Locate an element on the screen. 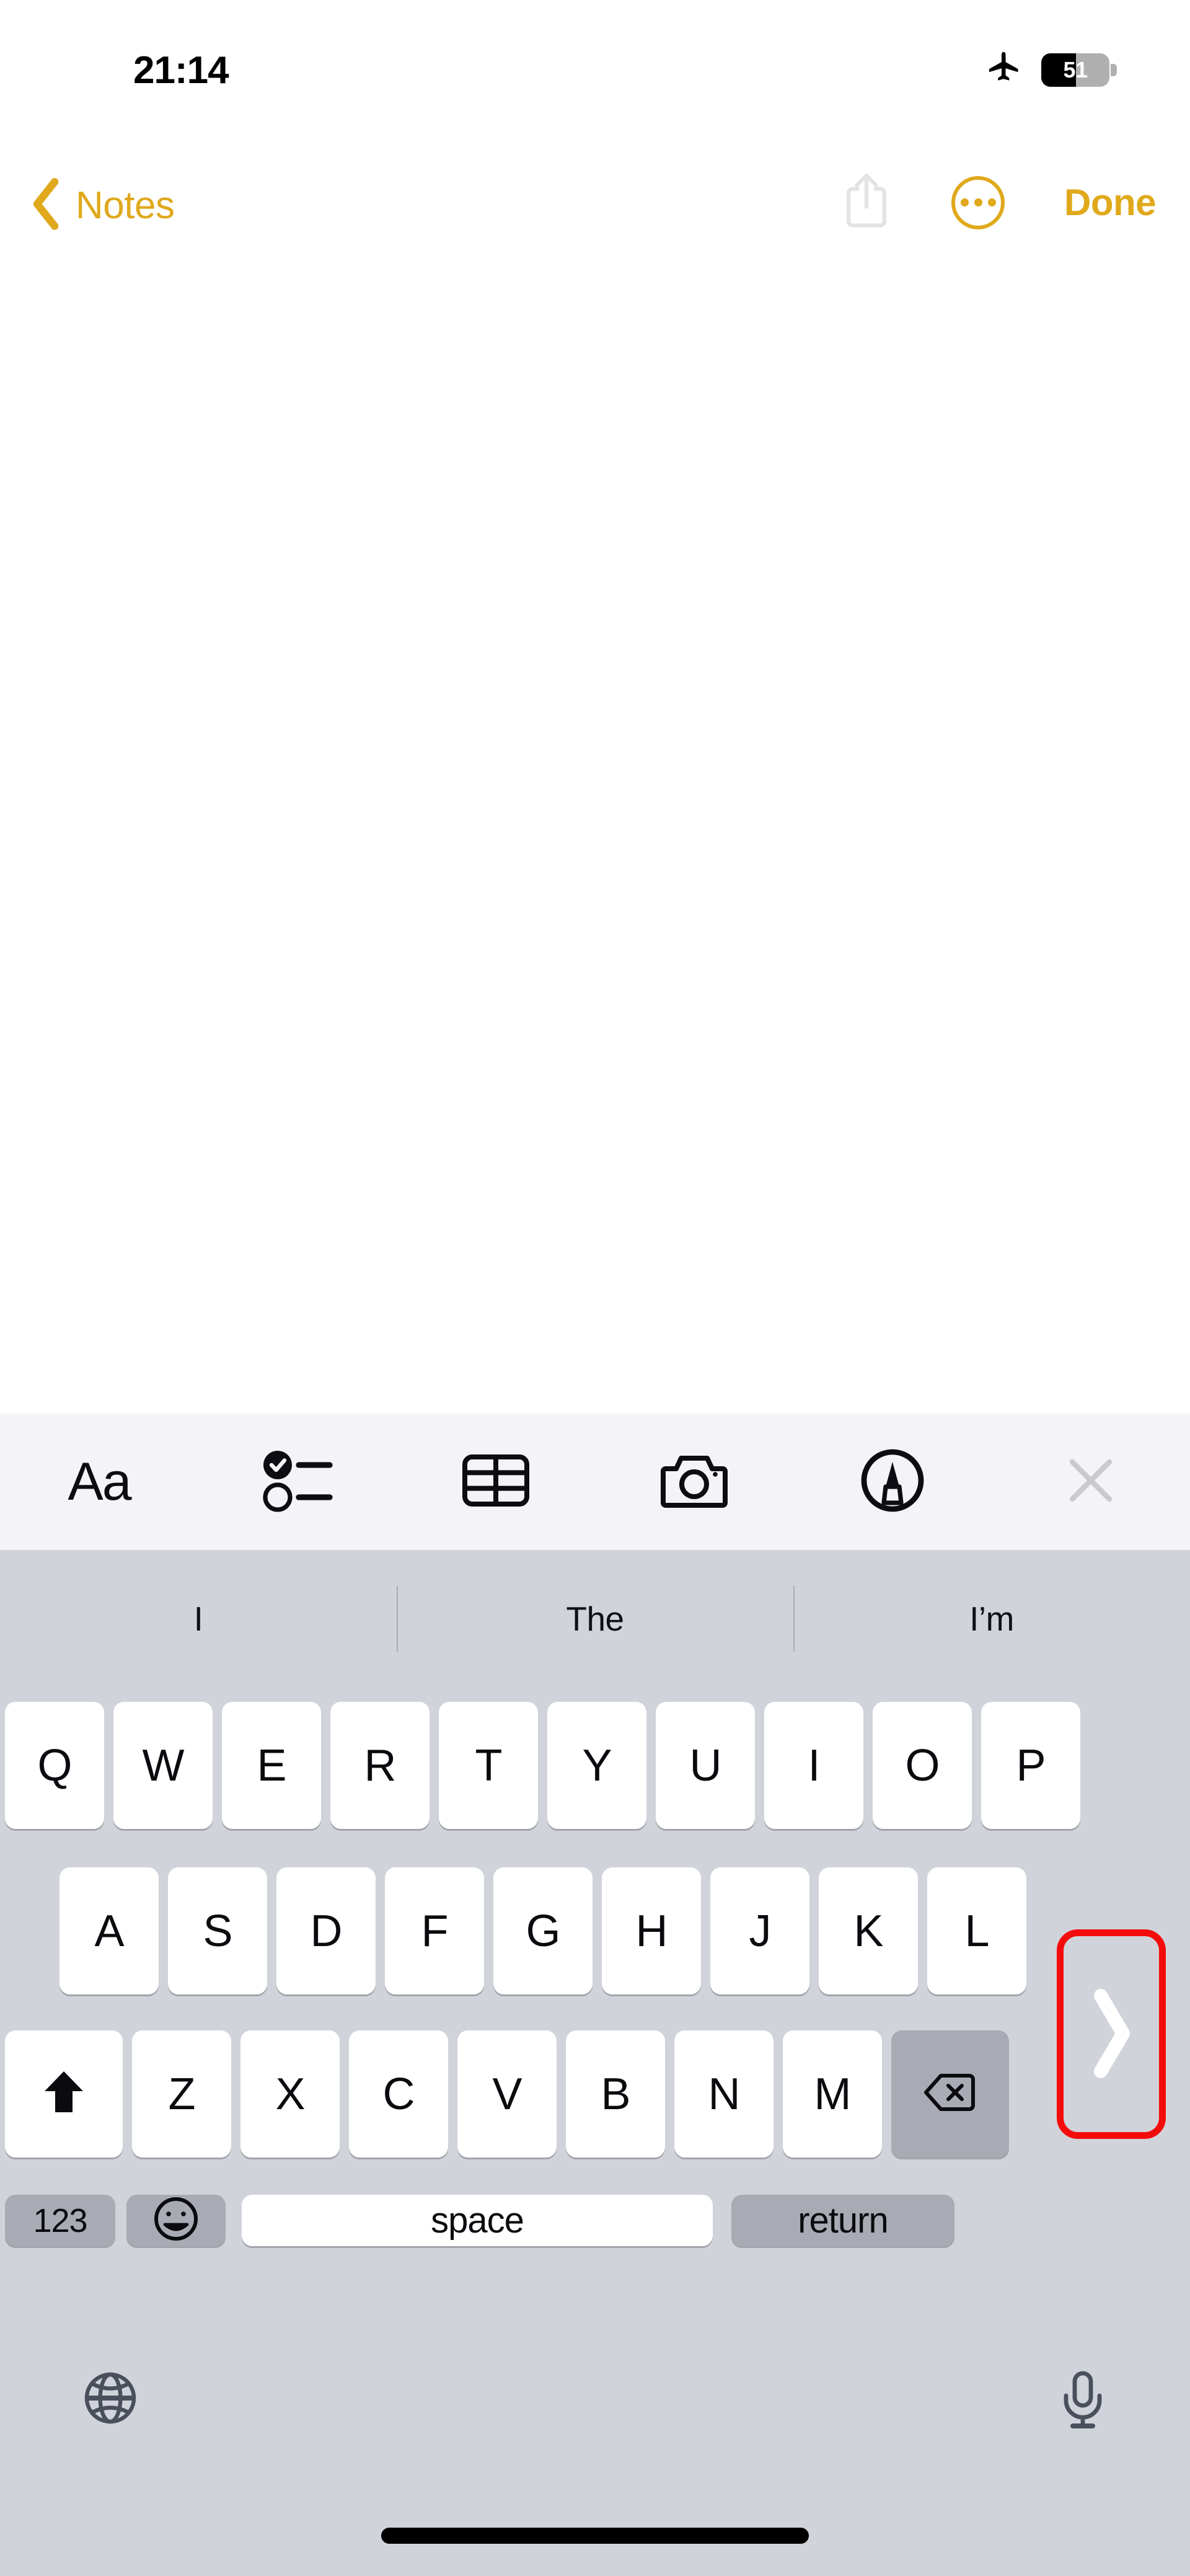 The height and width of the screenshot is (2576, 1190). expand-toolbar-chevron-icon is located at coordinates (1112, 2035).